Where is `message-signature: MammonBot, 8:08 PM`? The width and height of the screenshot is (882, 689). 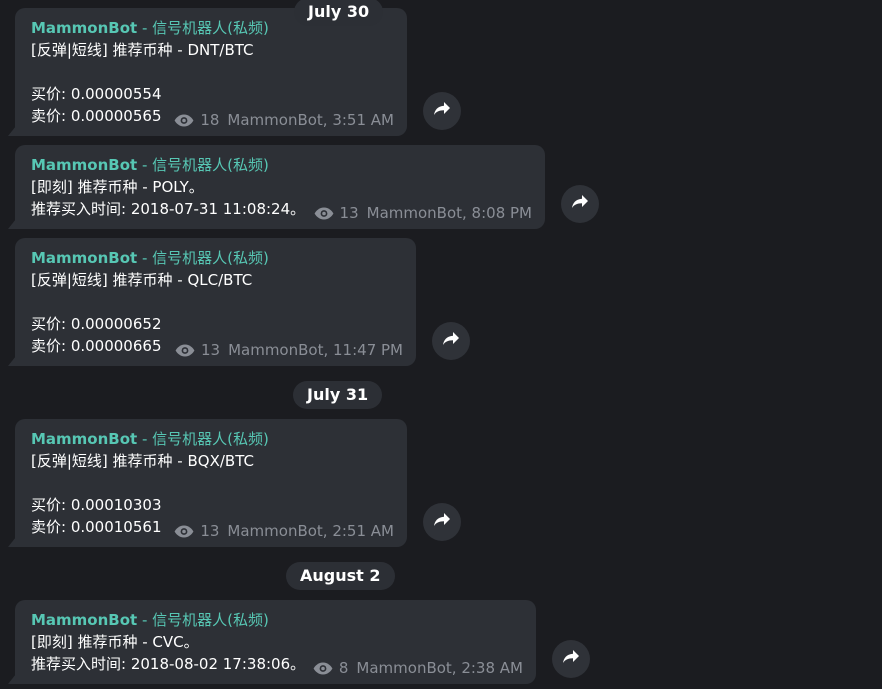
message-signature: MammonBot, 8:08 PM is located at coordinates (449, 213).